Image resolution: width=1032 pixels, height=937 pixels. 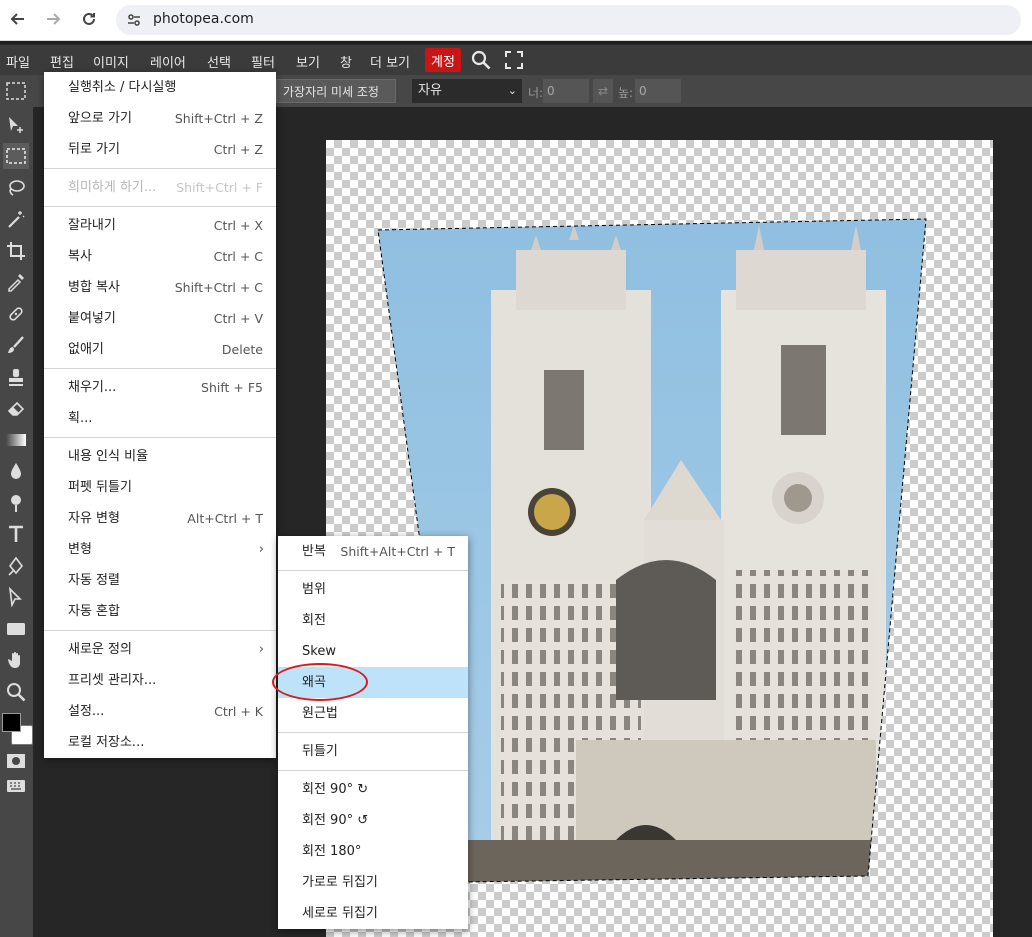 I want to click on menu-item-warp: 뒤틀기, so click(x=373, y=751).